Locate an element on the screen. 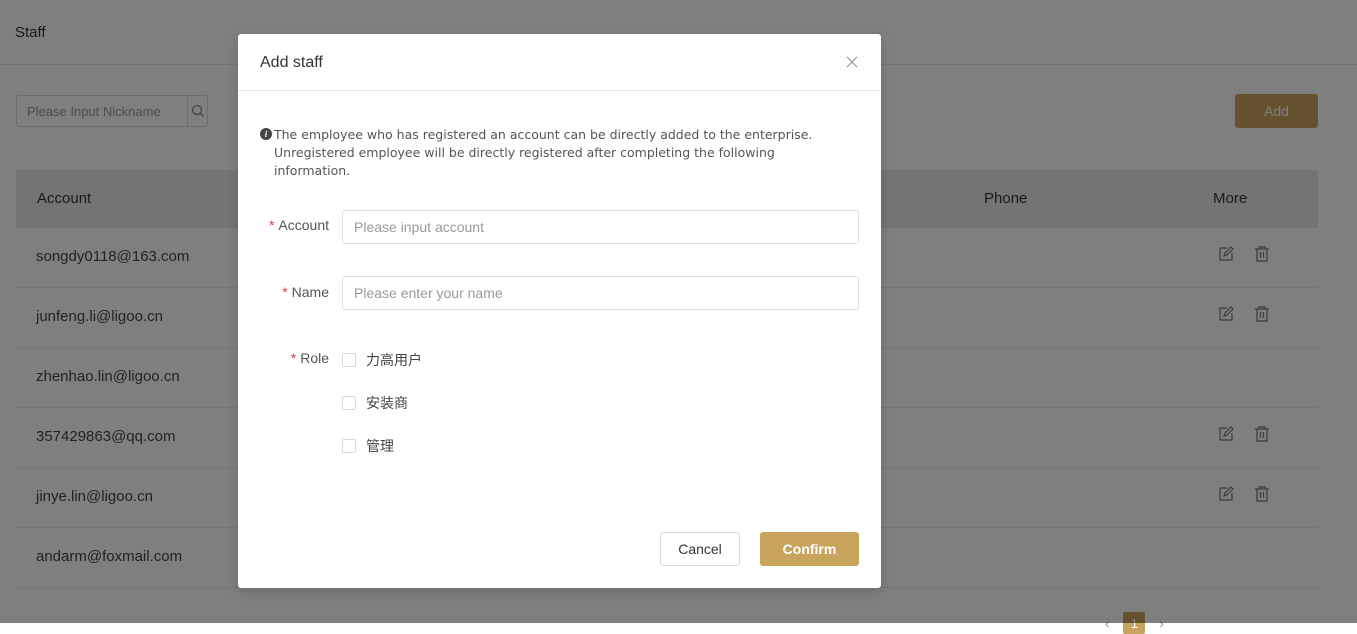 This screenshot has height=634, width=1357. role-label: * Role is located at coordinates (309, 358).